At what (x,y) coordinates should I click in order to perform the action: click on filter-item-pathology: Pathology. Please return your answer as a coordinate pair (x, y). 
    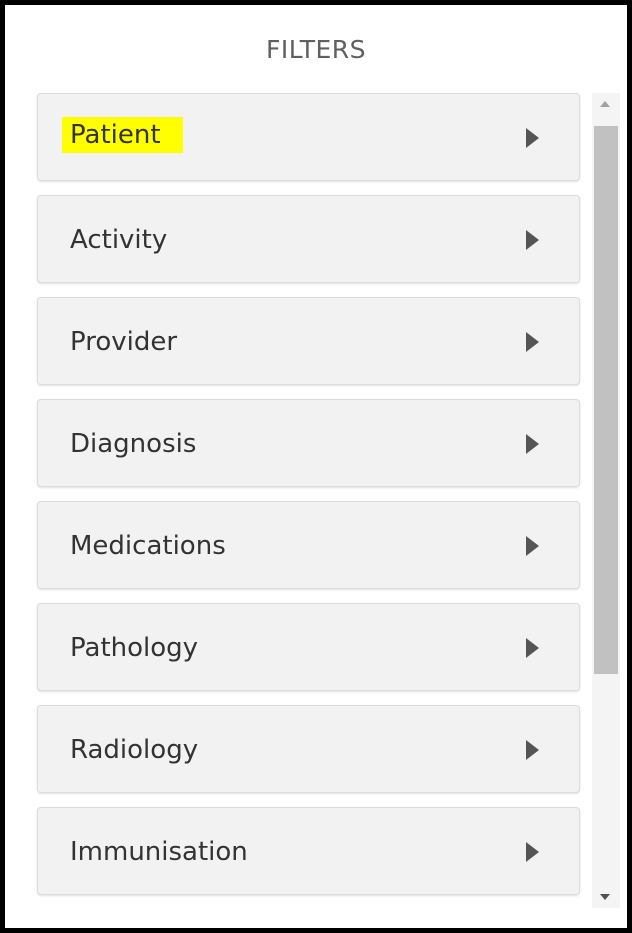
    Looking at the image, I should click on (308, 647).